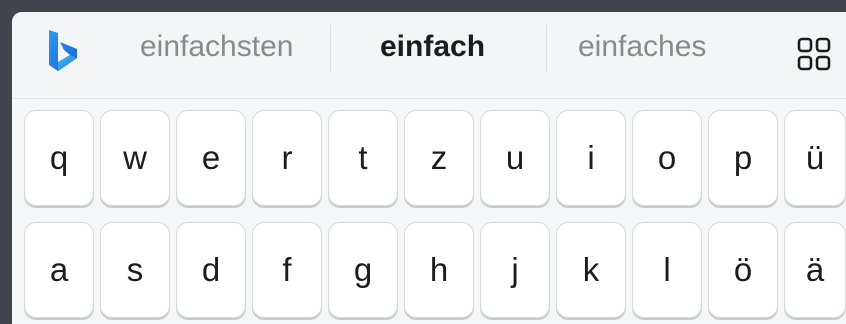 This screenshot has width=846, height=324. I want to click on key-d: d, so click(211, 270).